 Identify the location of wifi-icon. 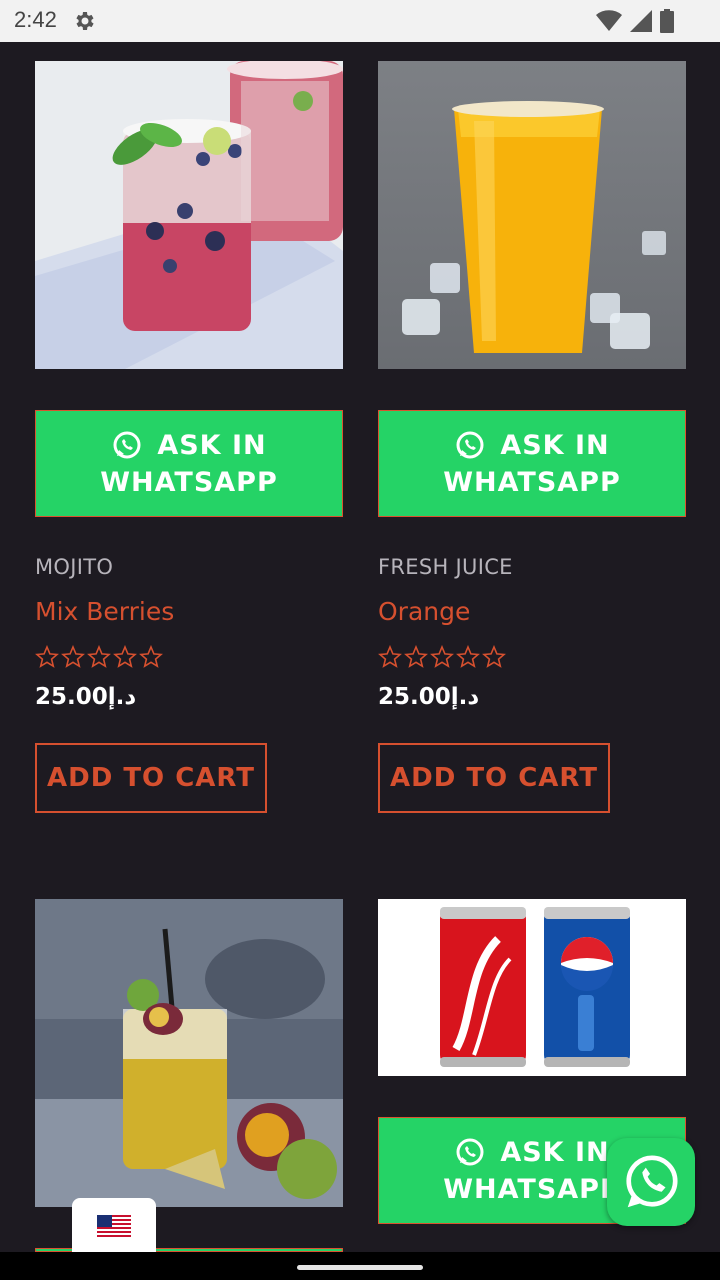
(609, 20).